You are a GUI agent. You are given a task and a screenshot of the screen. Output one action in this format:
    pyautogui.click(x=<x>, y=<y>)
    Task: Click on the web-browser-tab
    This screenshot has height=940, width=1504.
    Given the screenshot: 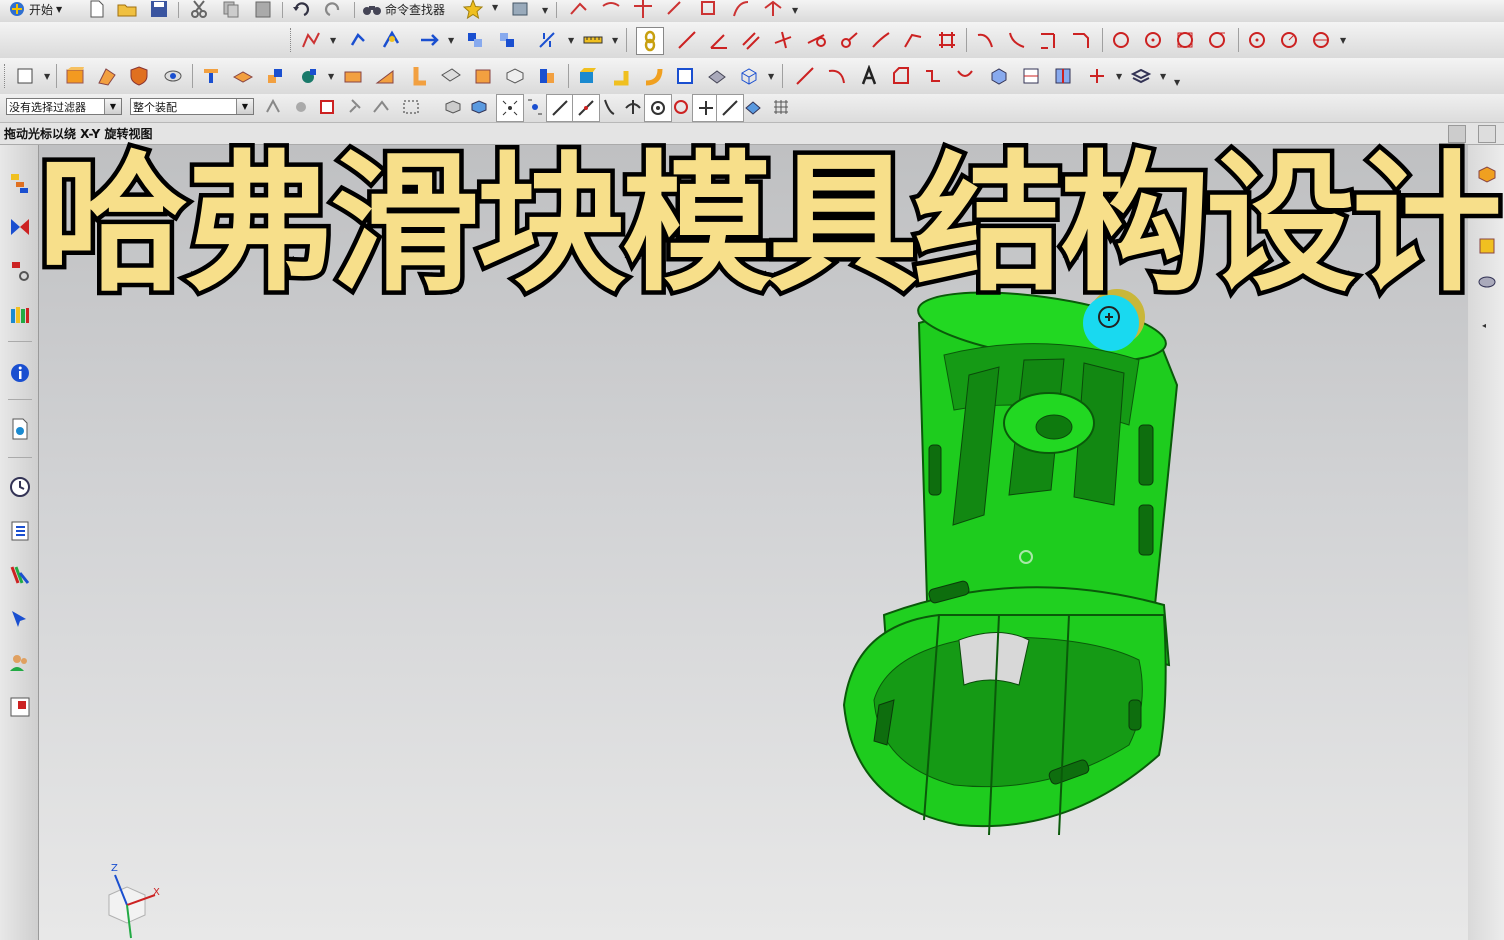 What is the action you would take?
    pyautogui.click(x=20, y=429)
    